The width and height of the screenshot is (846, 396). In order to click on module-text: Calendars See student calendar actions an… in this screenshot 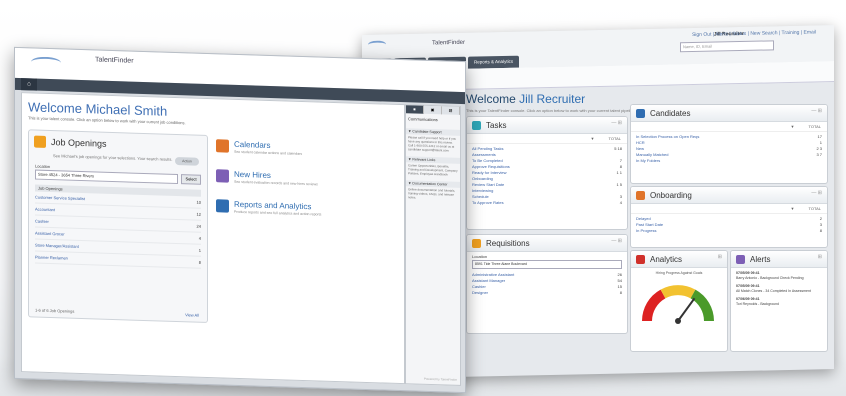, I will do `click(268, 148)`.